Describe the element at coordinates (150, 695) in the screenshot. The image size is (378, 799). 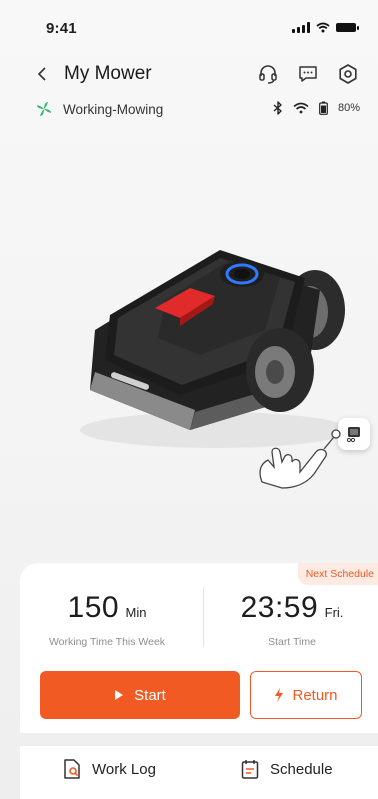
I see `start-button-label: Start` at that location.